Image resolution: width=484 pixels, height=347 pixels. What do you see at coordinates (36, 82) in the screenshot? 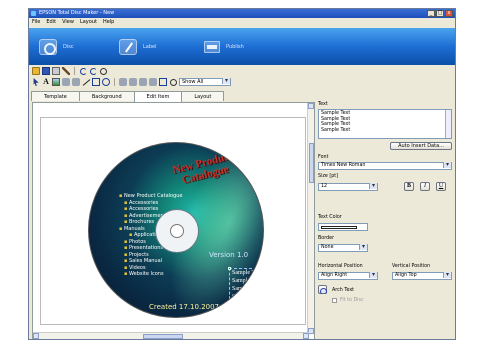
I see `select-cursor-icon` at bounding box center [36, 82].